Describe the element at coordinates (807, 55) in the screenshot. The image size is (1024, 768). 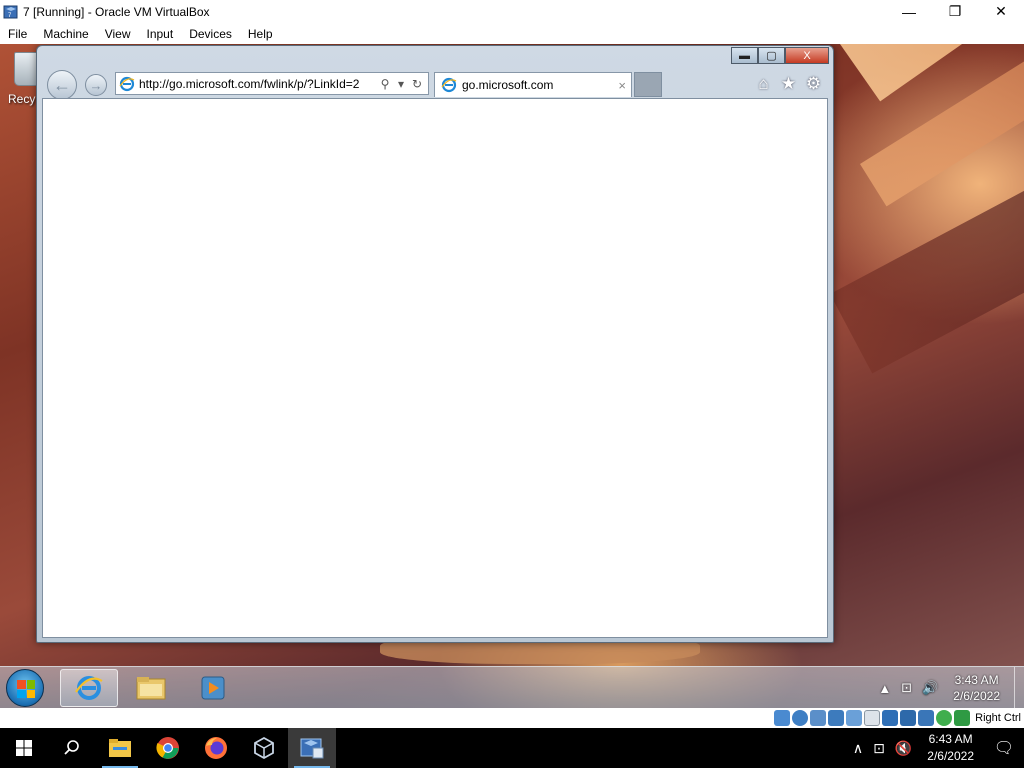
I see `ie-close-button: X` at that location.